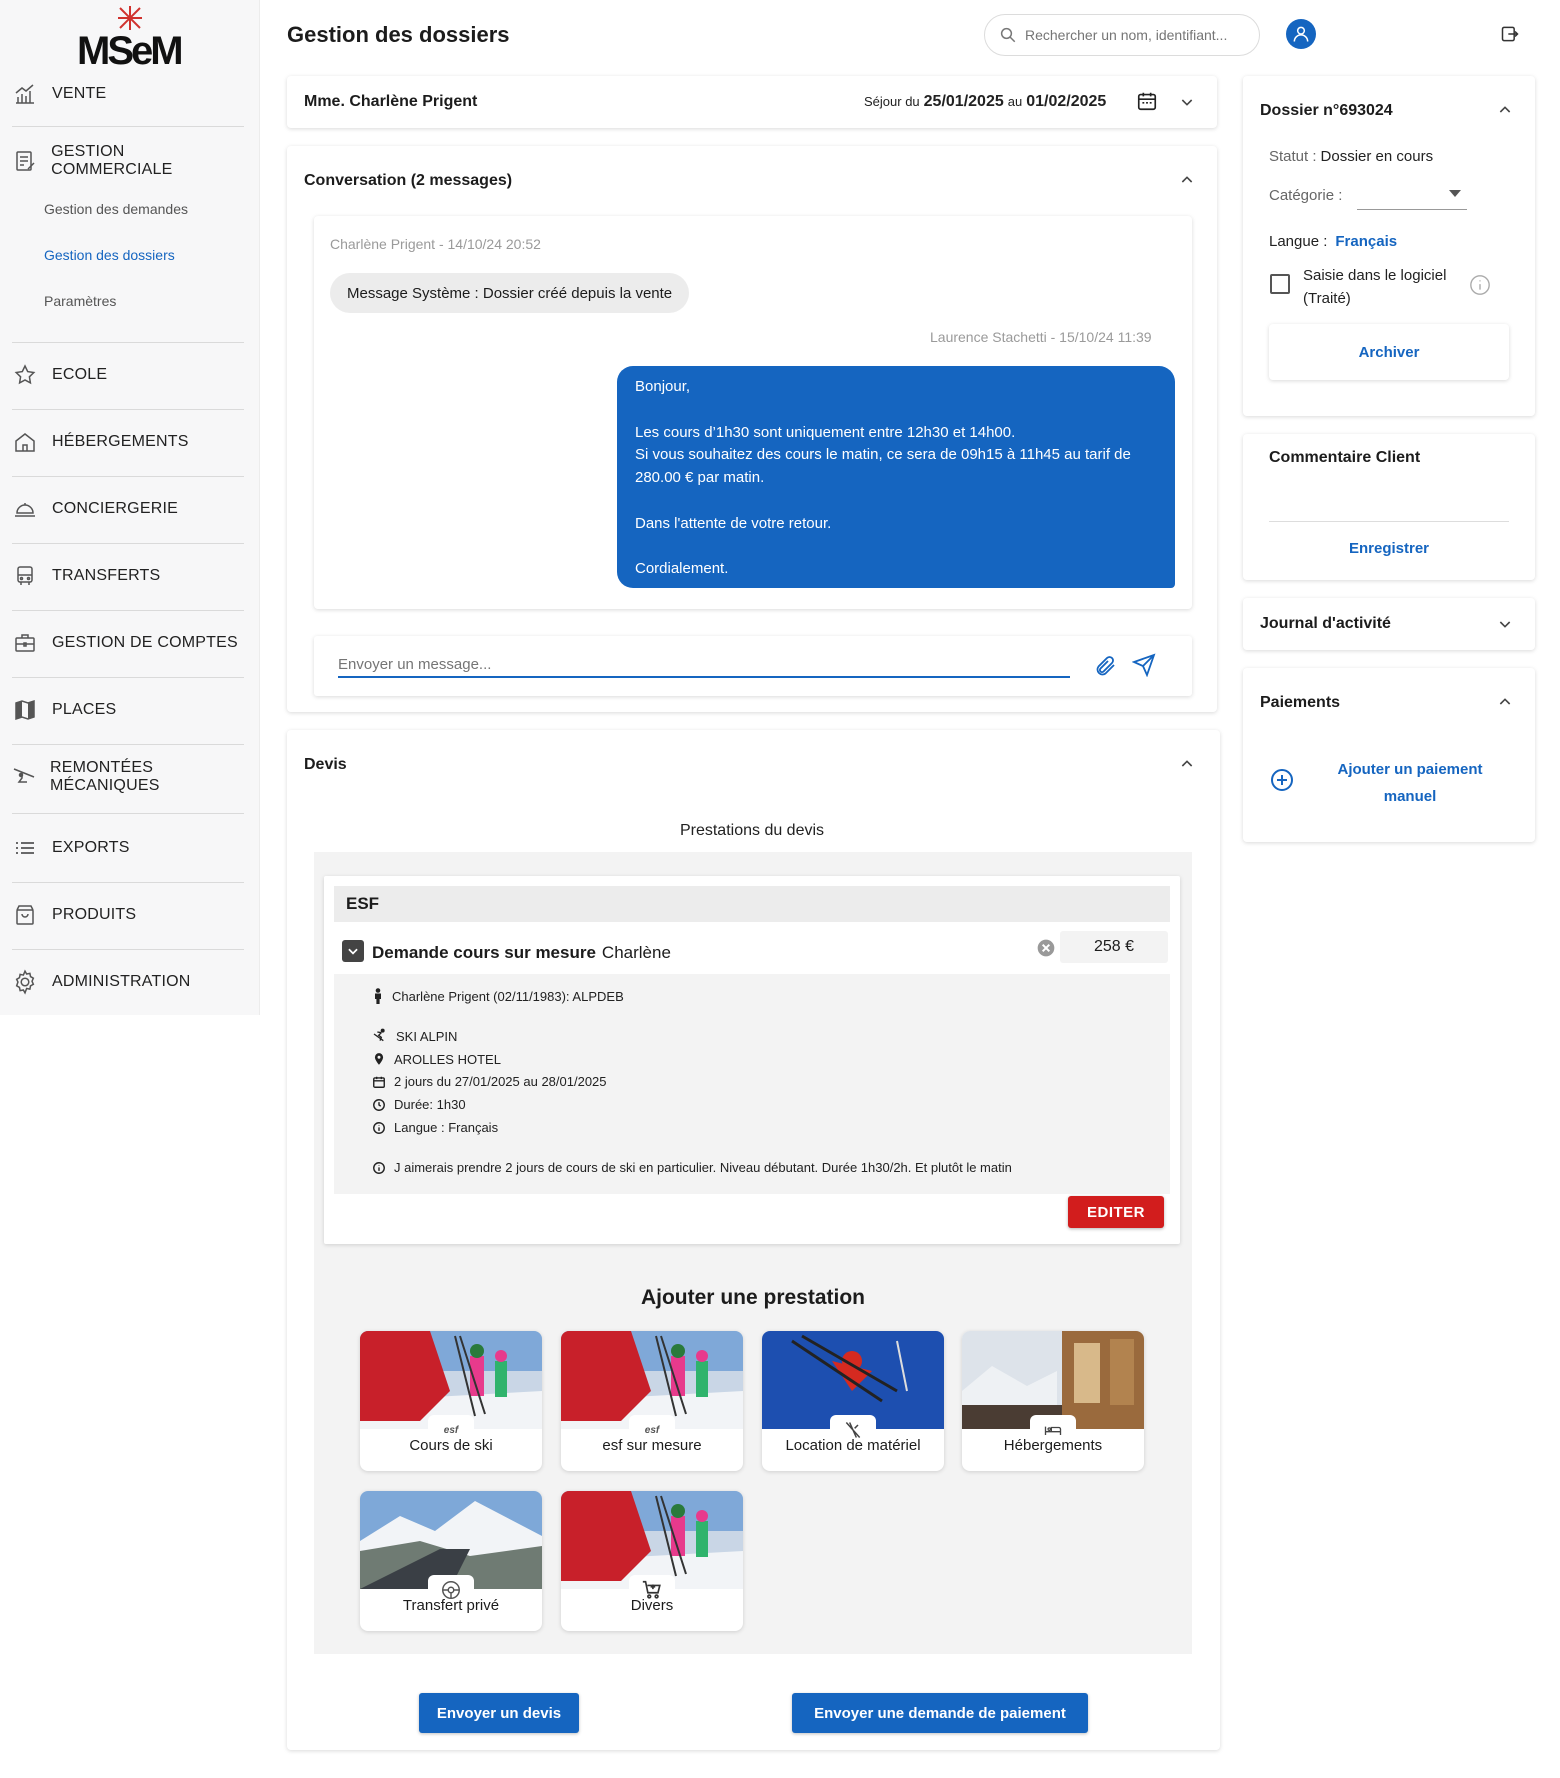  I want to click on msem-logo: MSeM, so click(131, 37).